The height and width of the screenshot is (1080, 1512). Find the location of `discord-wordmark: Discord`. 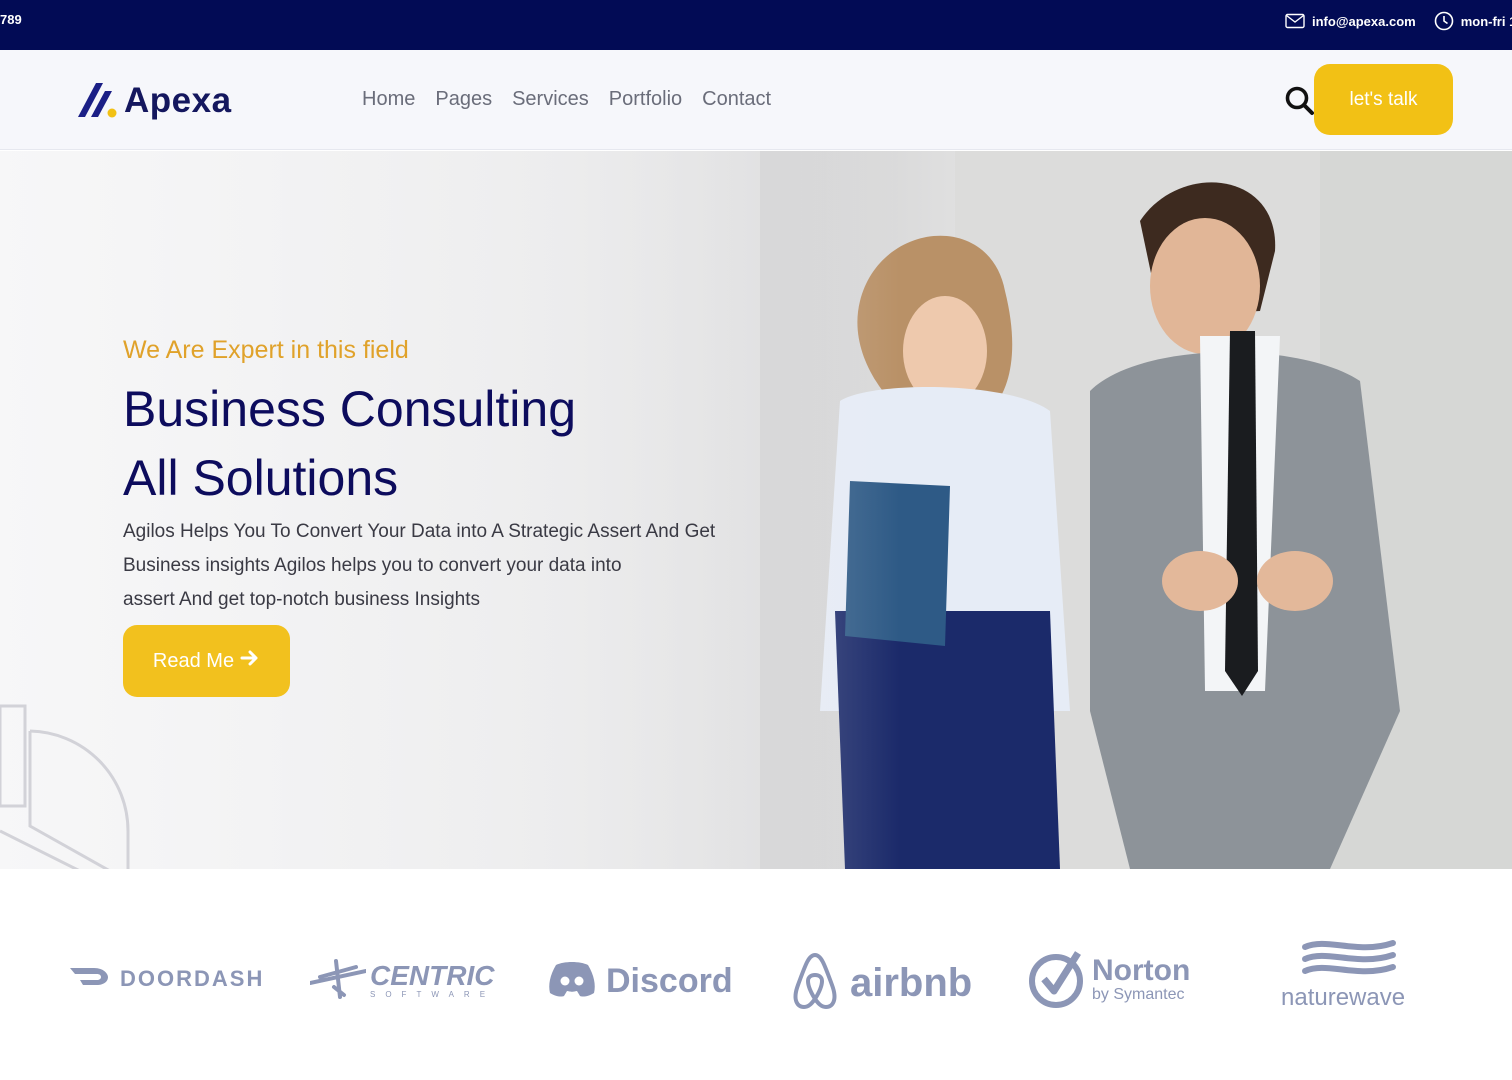

discord-wordmark: Discord is located at coordinates (669, 981).